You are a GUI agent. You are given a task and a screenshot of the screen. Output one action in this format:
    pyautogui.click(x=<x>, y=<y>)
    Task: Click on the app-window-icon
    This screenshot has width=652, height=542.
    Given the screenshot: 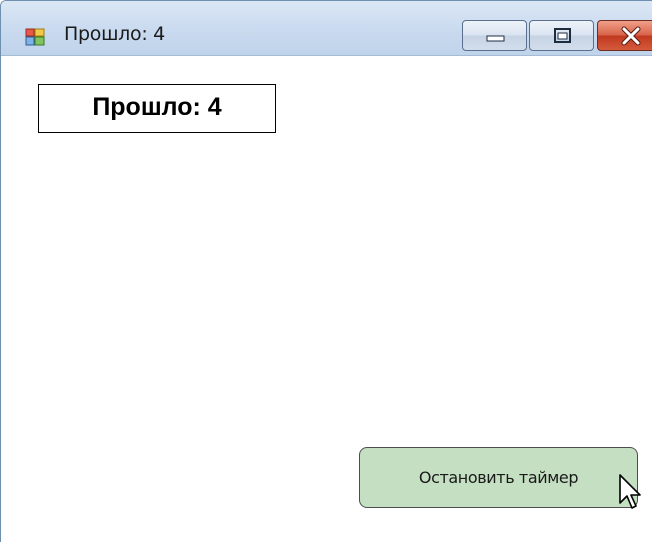 What is the action you would take?
    pyautogui.click(x=35, y=37)
    